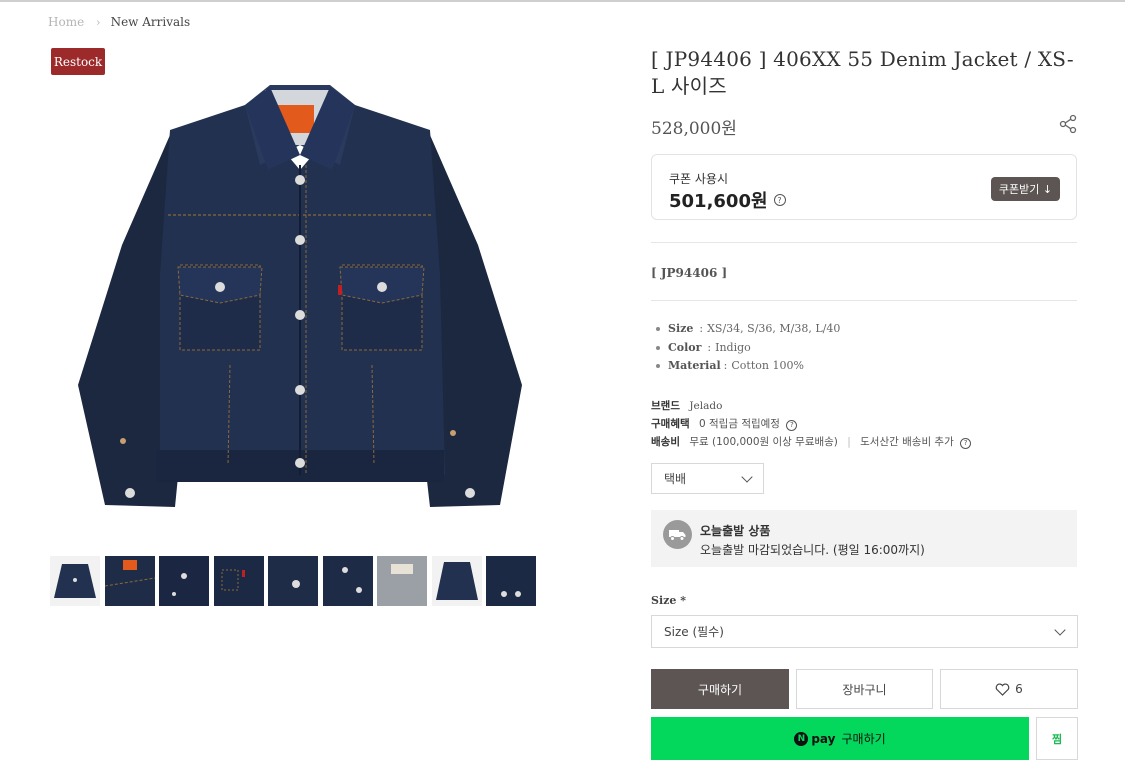 This screenshot has height=776, width=1125. Describe the element at coordinates (718, 201) in the screenshot. I see `coupon-price-value: 501,600원` at that location.